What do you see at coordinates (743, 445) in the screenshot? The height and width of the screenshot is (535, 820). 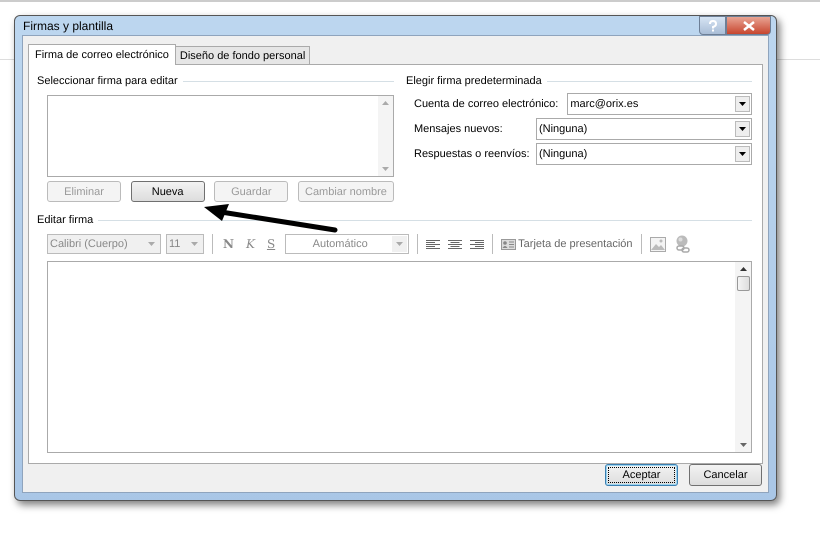 I see `scroll-down-icon` at bounding box center [743, 445].